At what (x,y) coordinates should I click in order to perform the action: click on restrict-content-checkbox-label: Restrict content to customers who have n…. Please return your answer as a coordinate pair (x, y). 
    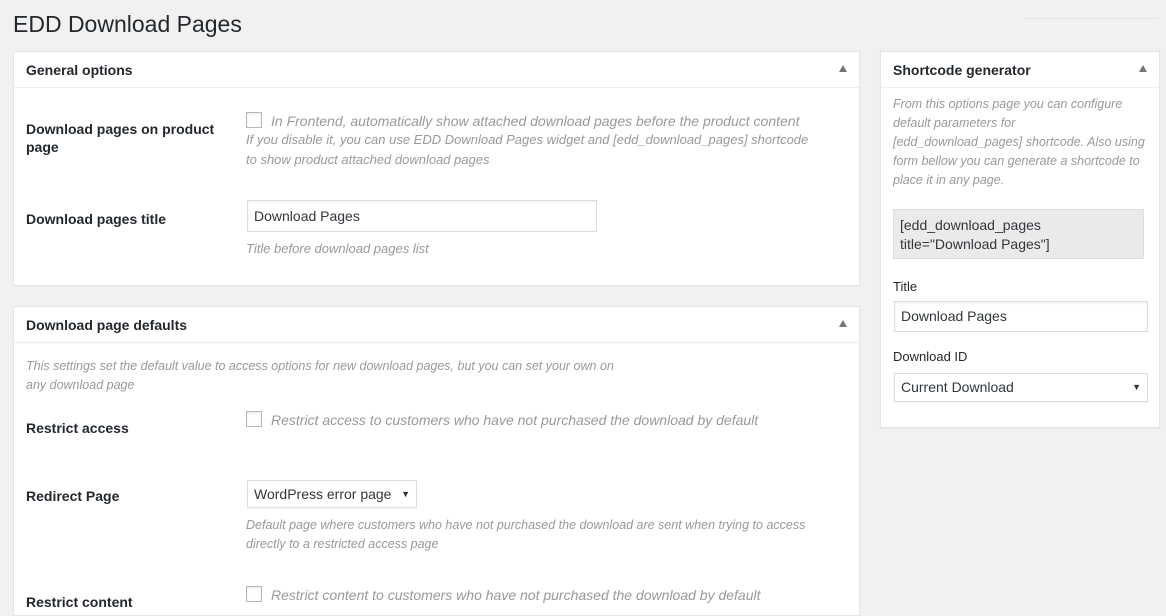
    Looking at the image, I should click on (516, 595).